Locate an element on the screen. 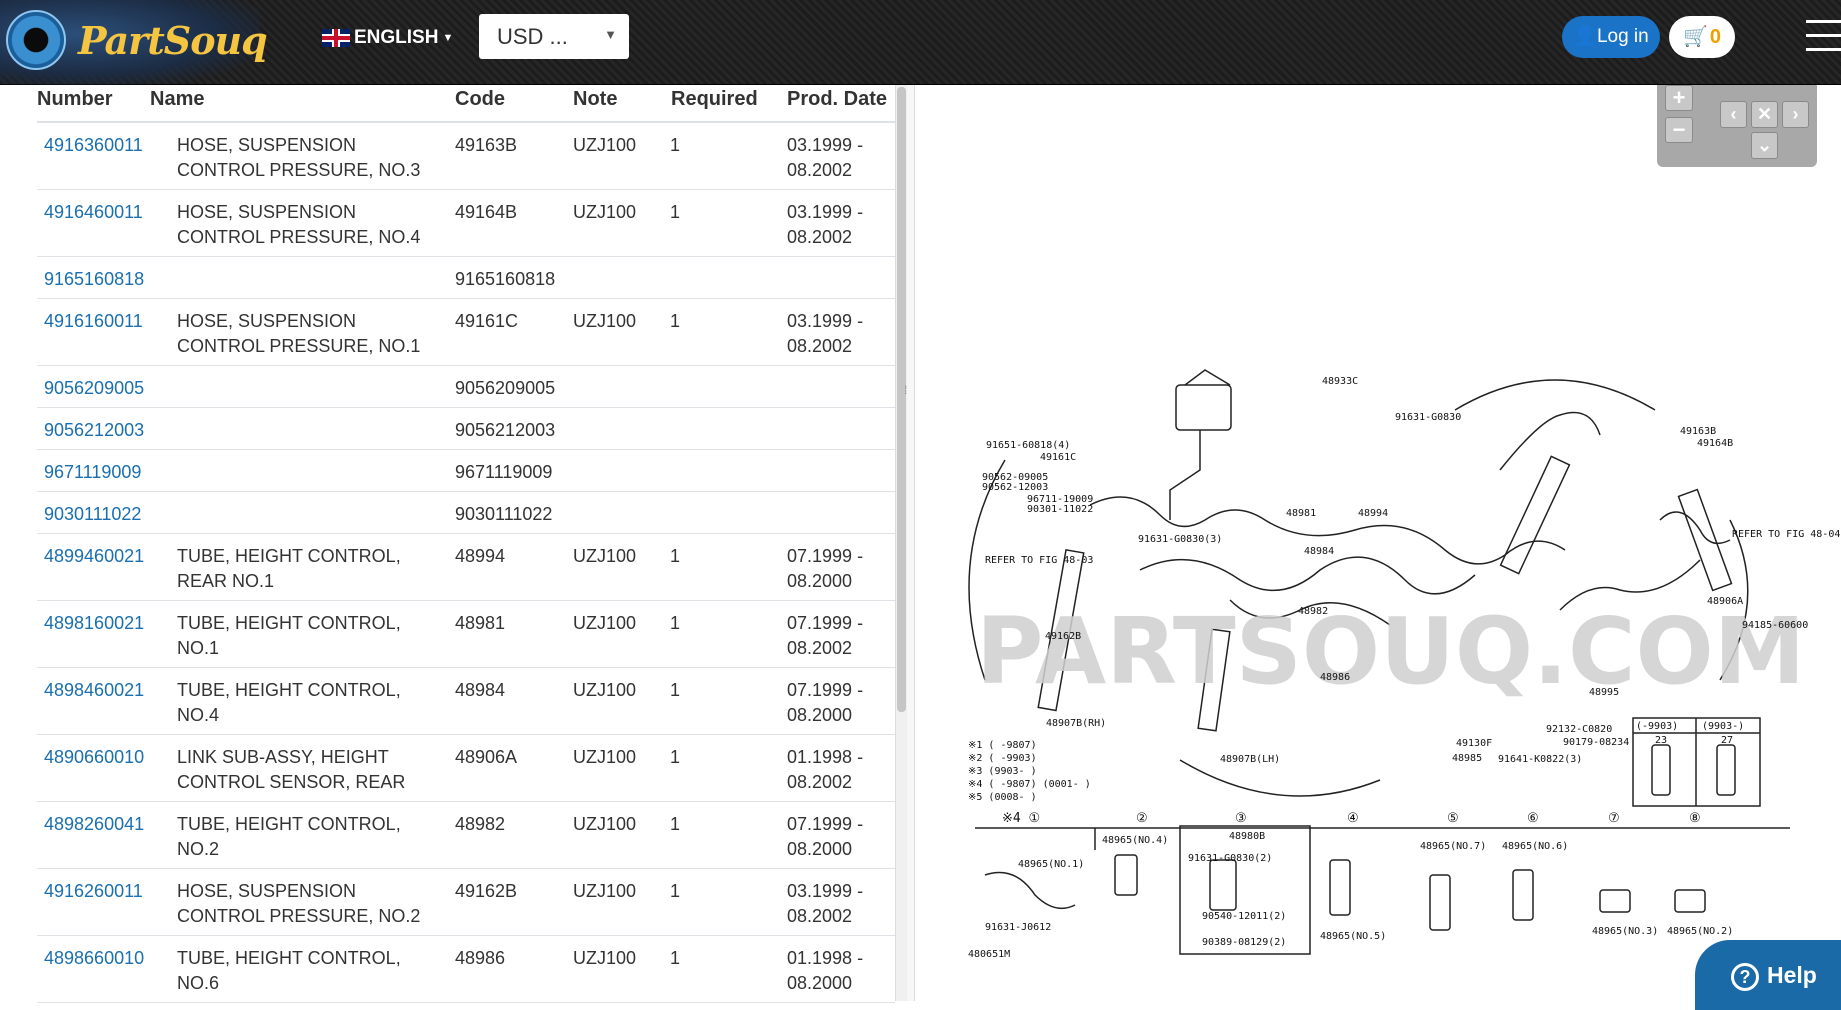 This screenshot has height=1010, width=1841. zoom-in-button: + is located at coordinates (1679, 98).